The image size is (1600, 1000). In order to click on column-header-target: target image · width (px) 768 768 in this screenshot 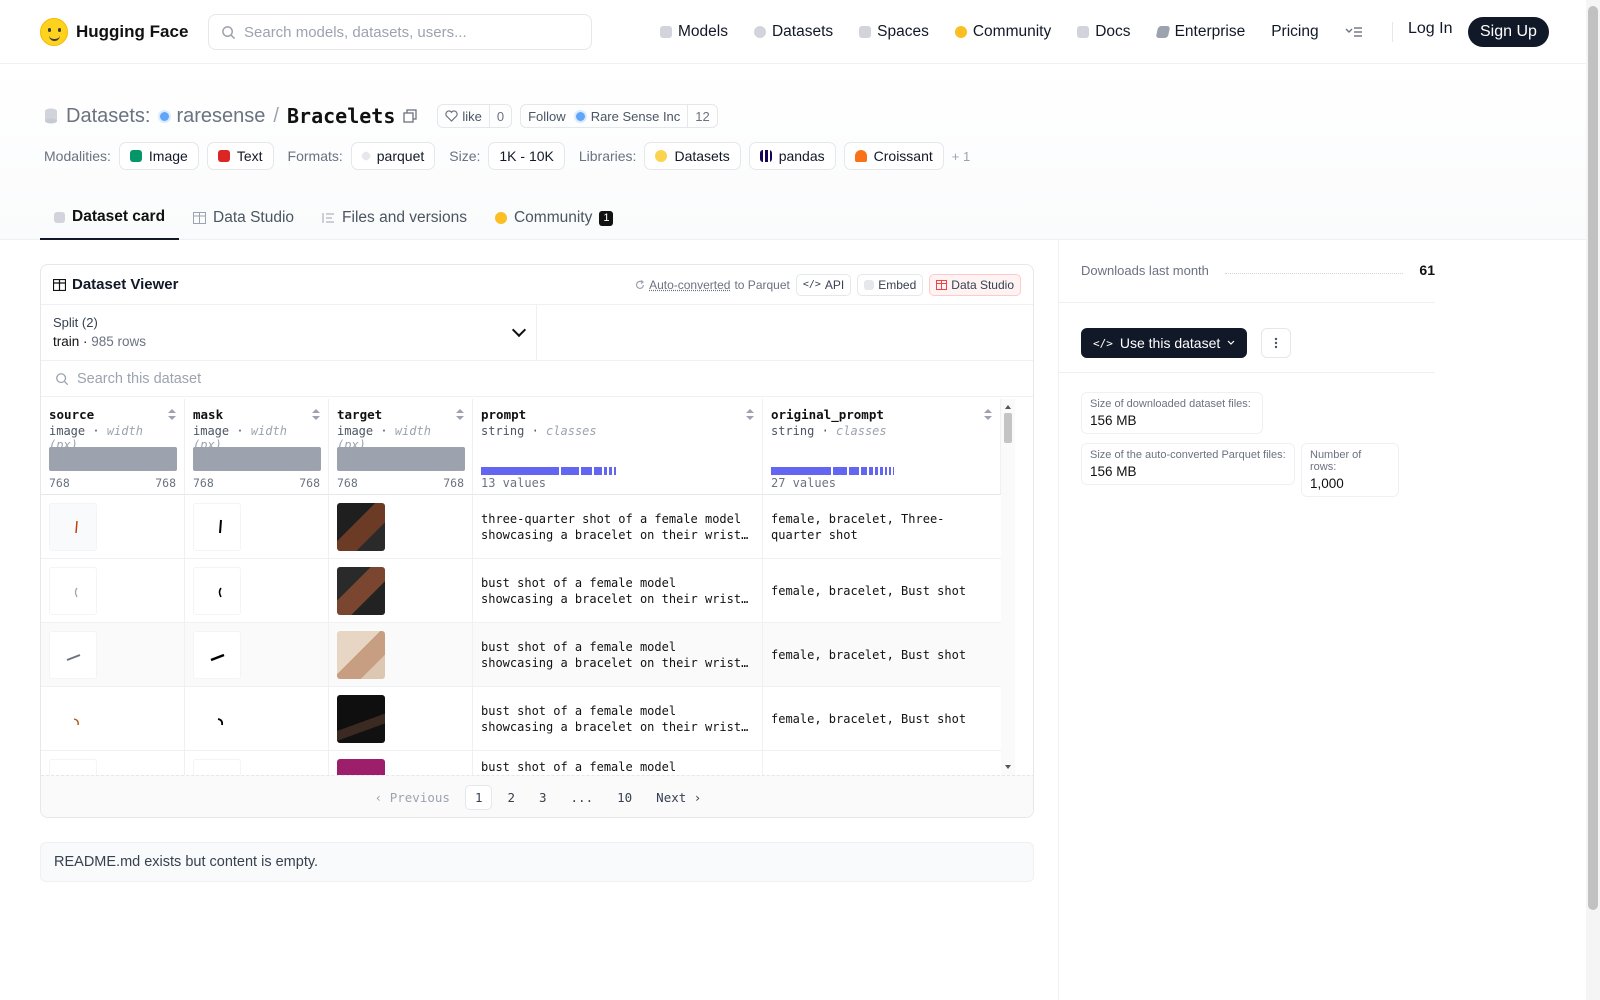, I will do `click(401, 447)`.